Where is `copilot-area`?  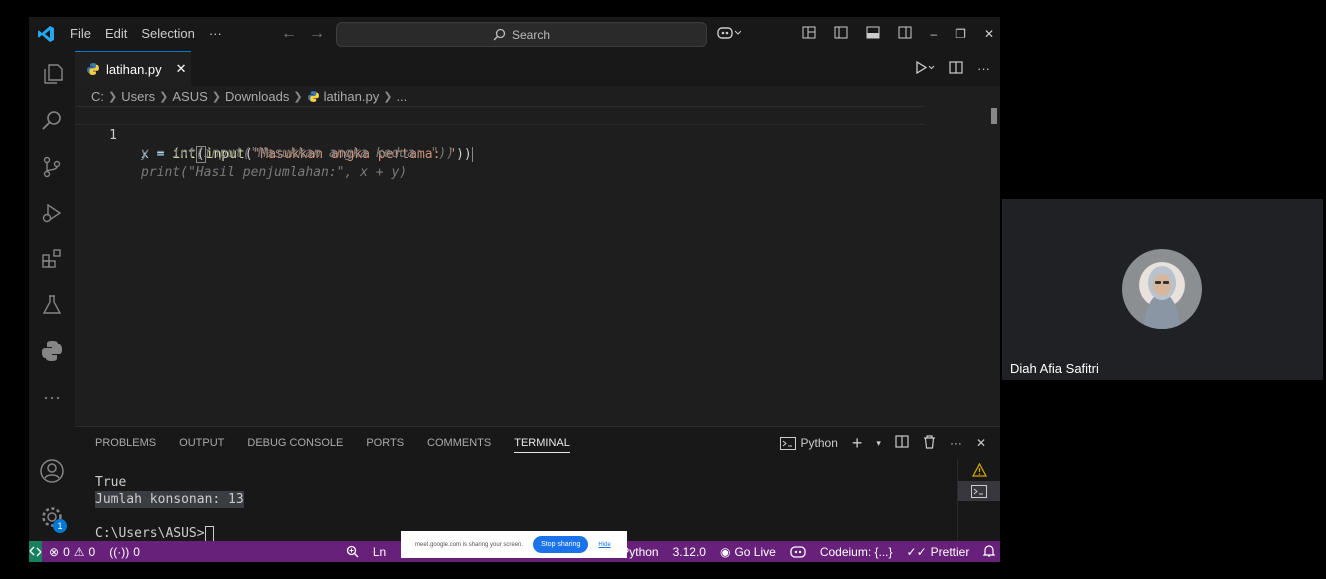
copilot-area is located at coordinates (729, 34).